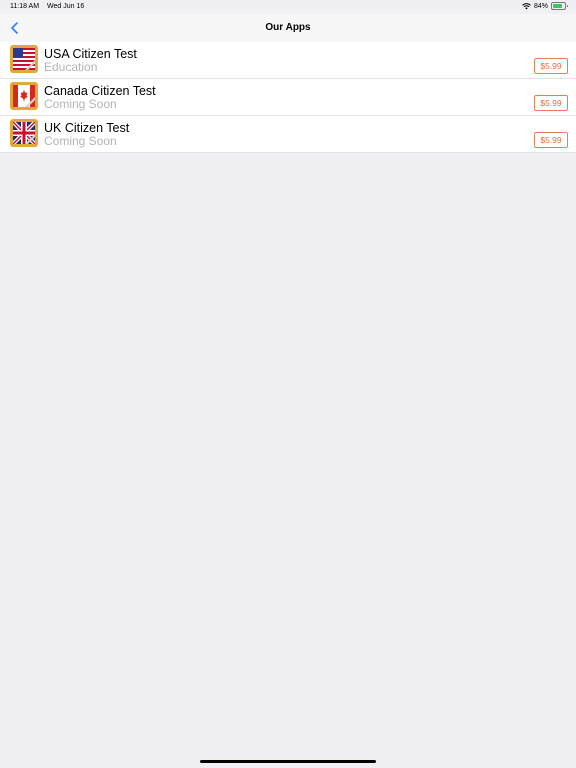 This screenshot has width=576, height=768. Describe the element at coordinates (71, 67) in the screenshot. I see `app-subtitle: Education` at that location.